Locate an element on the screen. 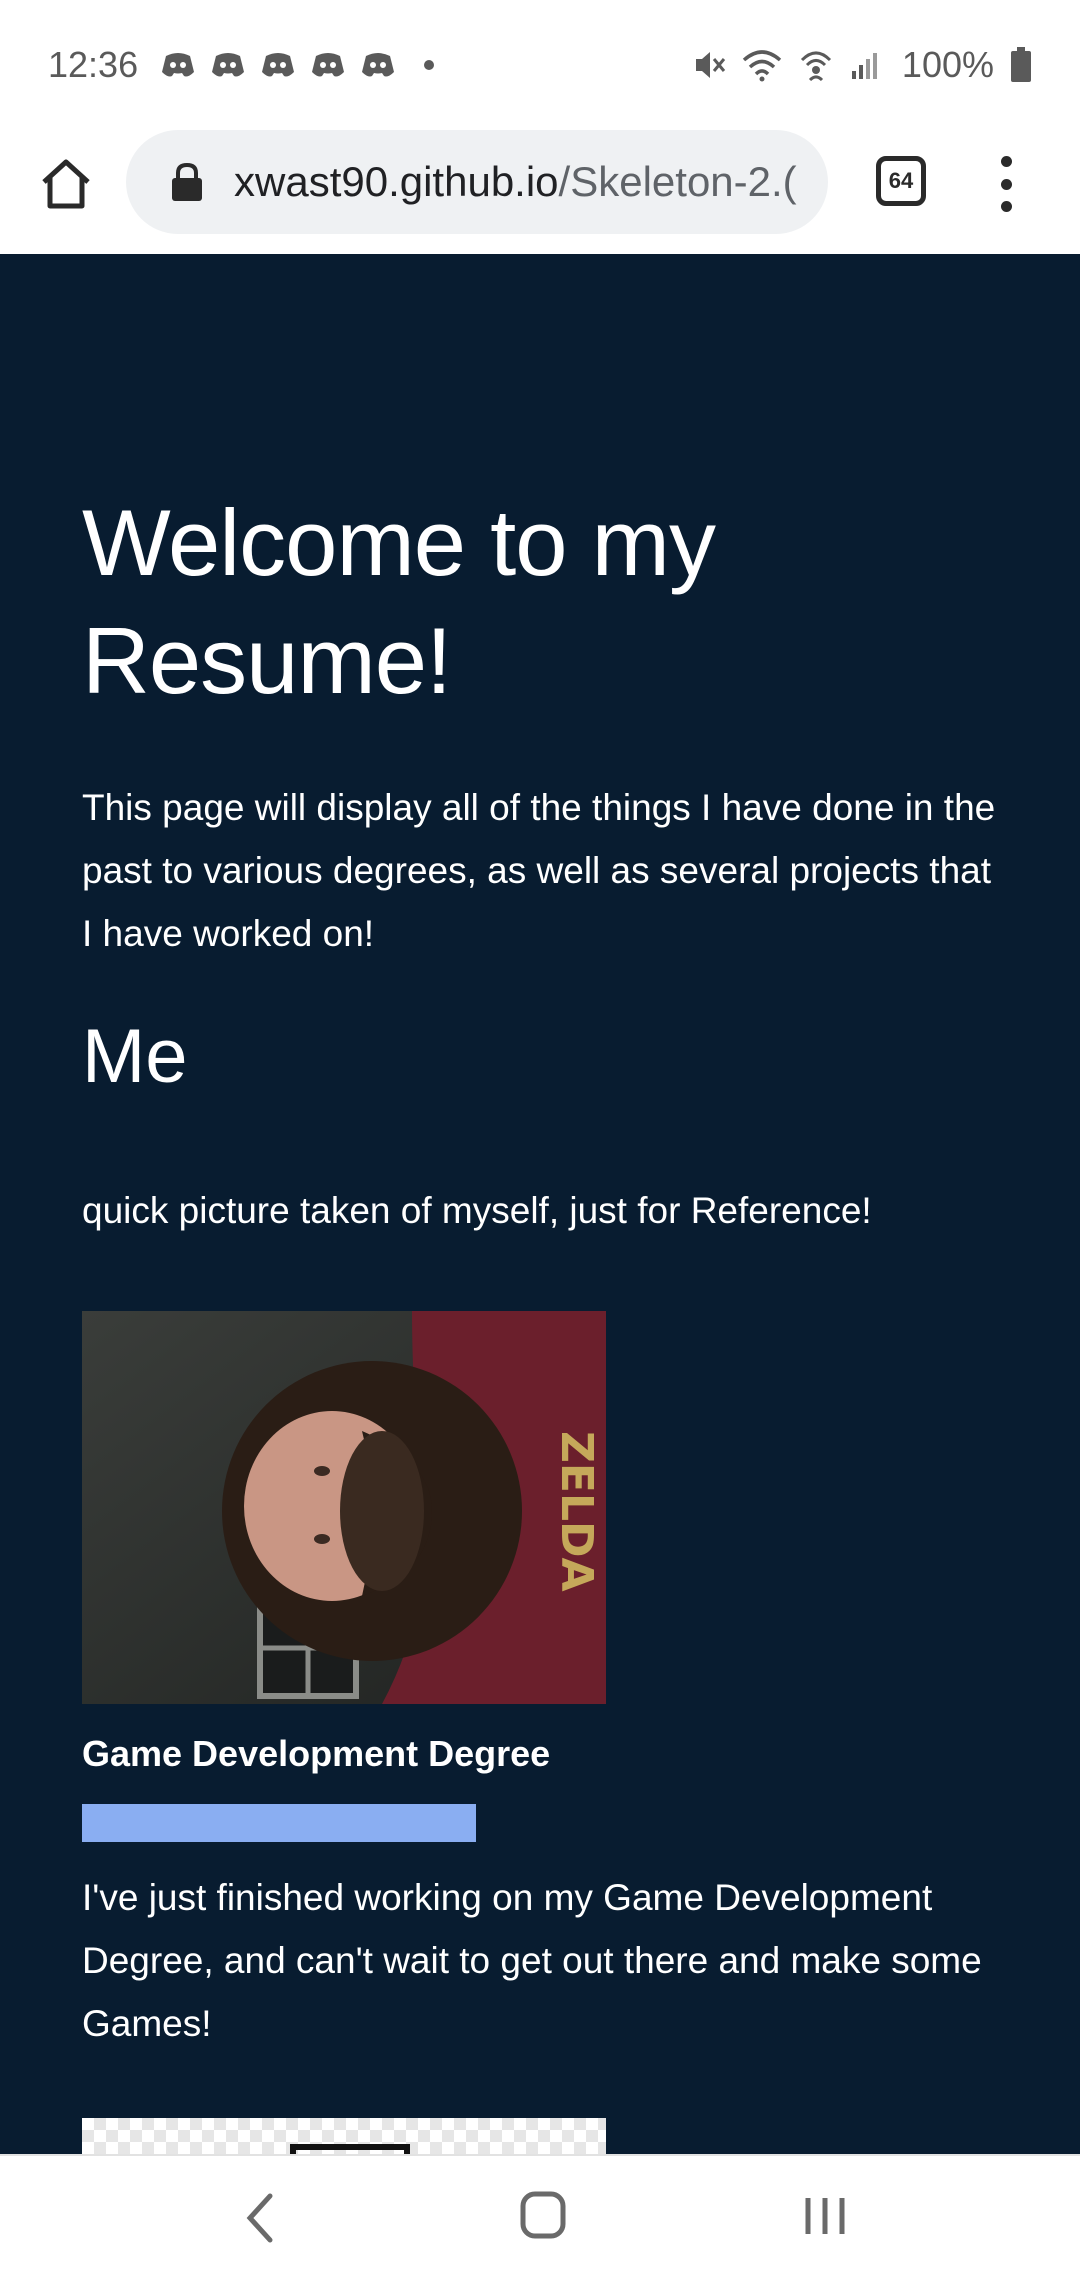  page-title-line2: Resume! is located at coordinates (267, 660).